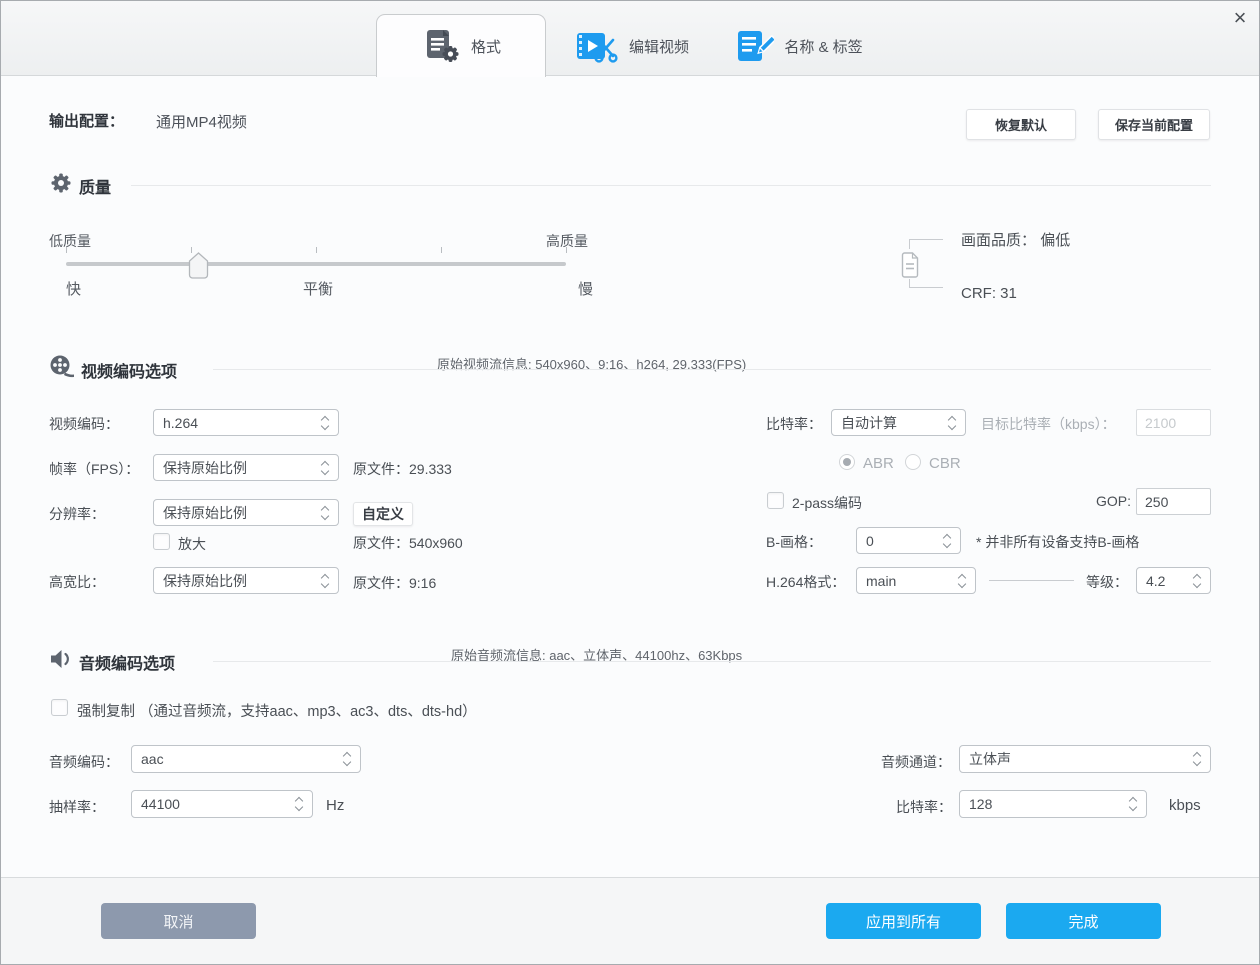  Describe the element at coordinates (402, 469) in the screenshot. I see `fps-original: 原文件：29.333` at that location.